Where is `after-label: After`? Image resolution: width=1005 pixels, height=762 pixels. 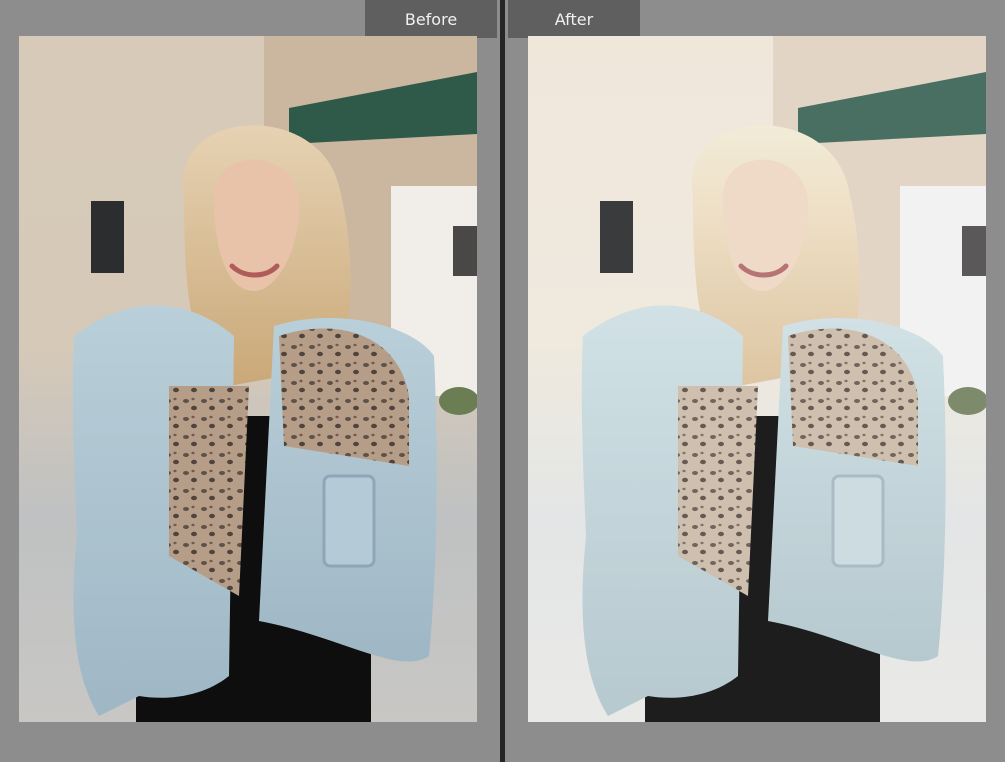 after-label: After is located at coordinates (574, 19).